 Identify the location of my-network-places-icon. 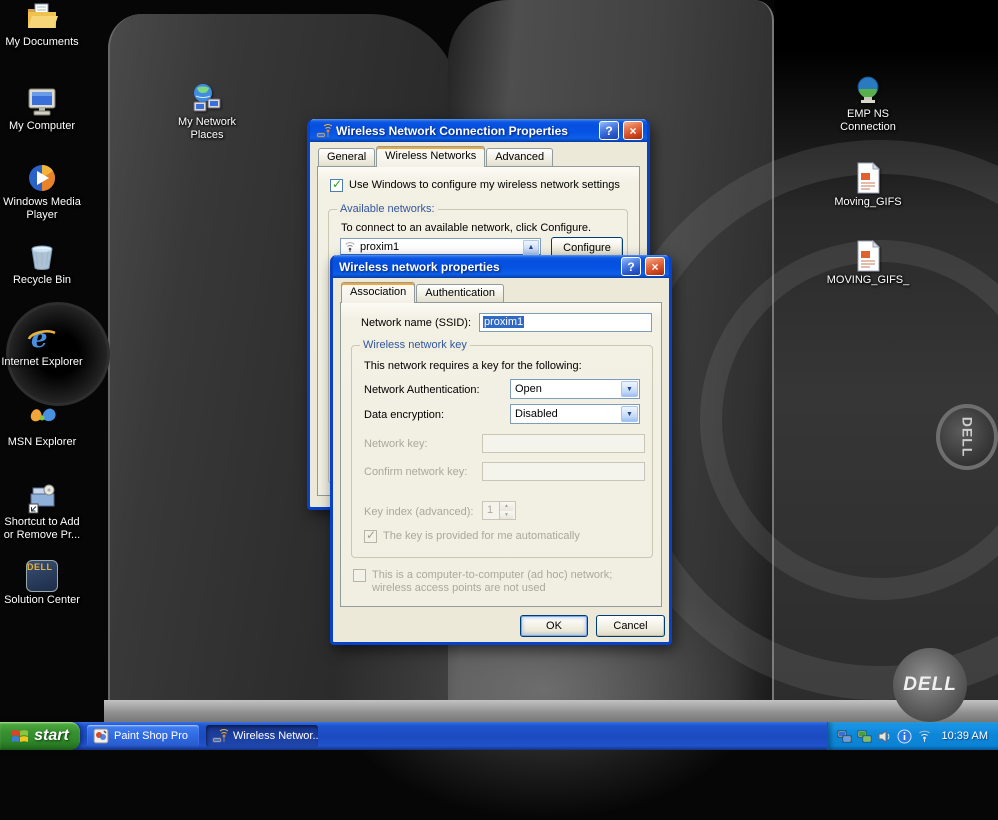
(207, 98).